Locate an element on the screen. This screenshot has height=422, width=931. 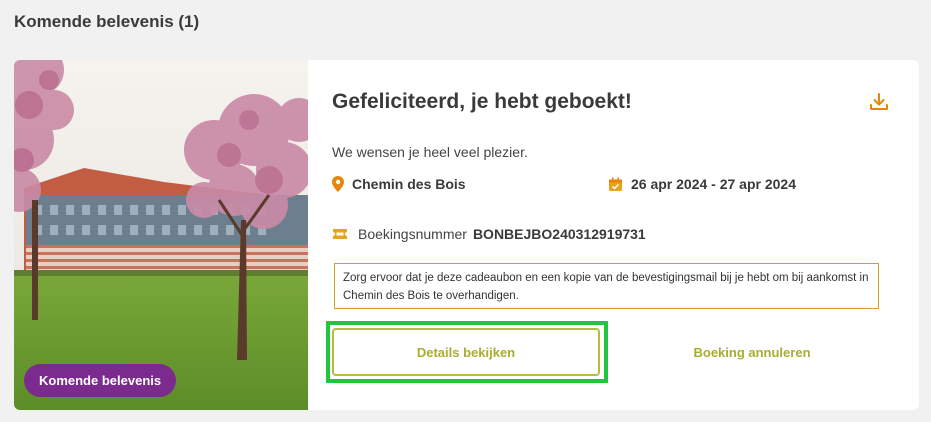
calendar-icon is located at coordinates (615, 184).